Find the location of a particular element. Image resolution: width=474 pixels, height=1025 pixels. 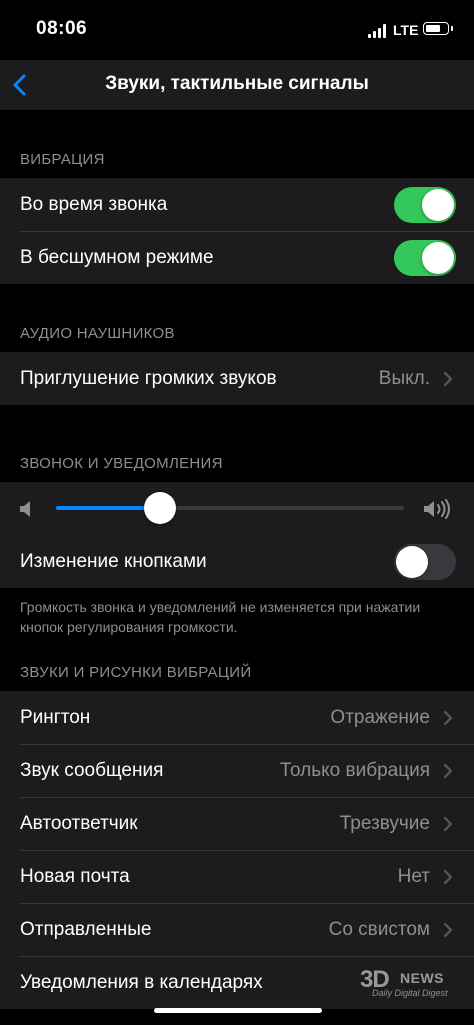

volume-high-icon is located at coordinates (437, 509).